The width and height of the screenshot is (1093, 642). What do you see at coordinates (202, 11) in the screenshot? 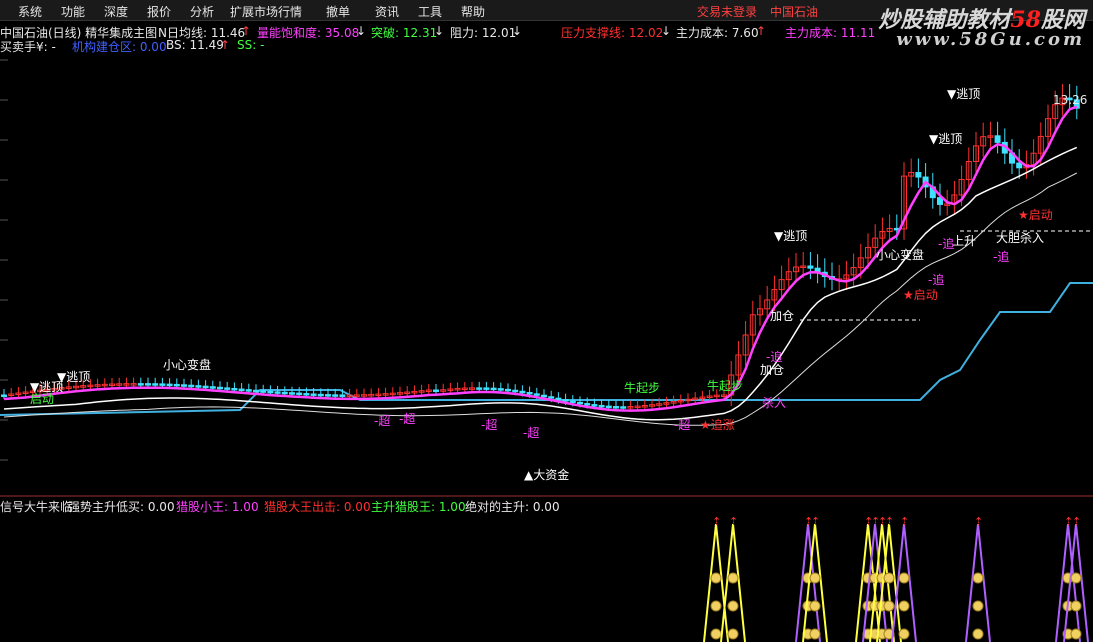
I see `menu-item-4: 分析` at bounding box center [202, 11].